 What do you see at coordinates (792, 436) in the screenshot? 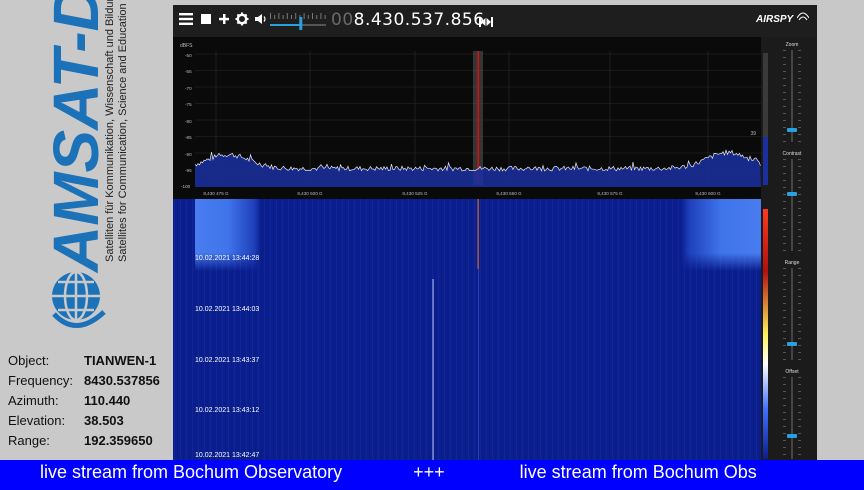
I see `offset-thumb` at bounding box center [792, 436].